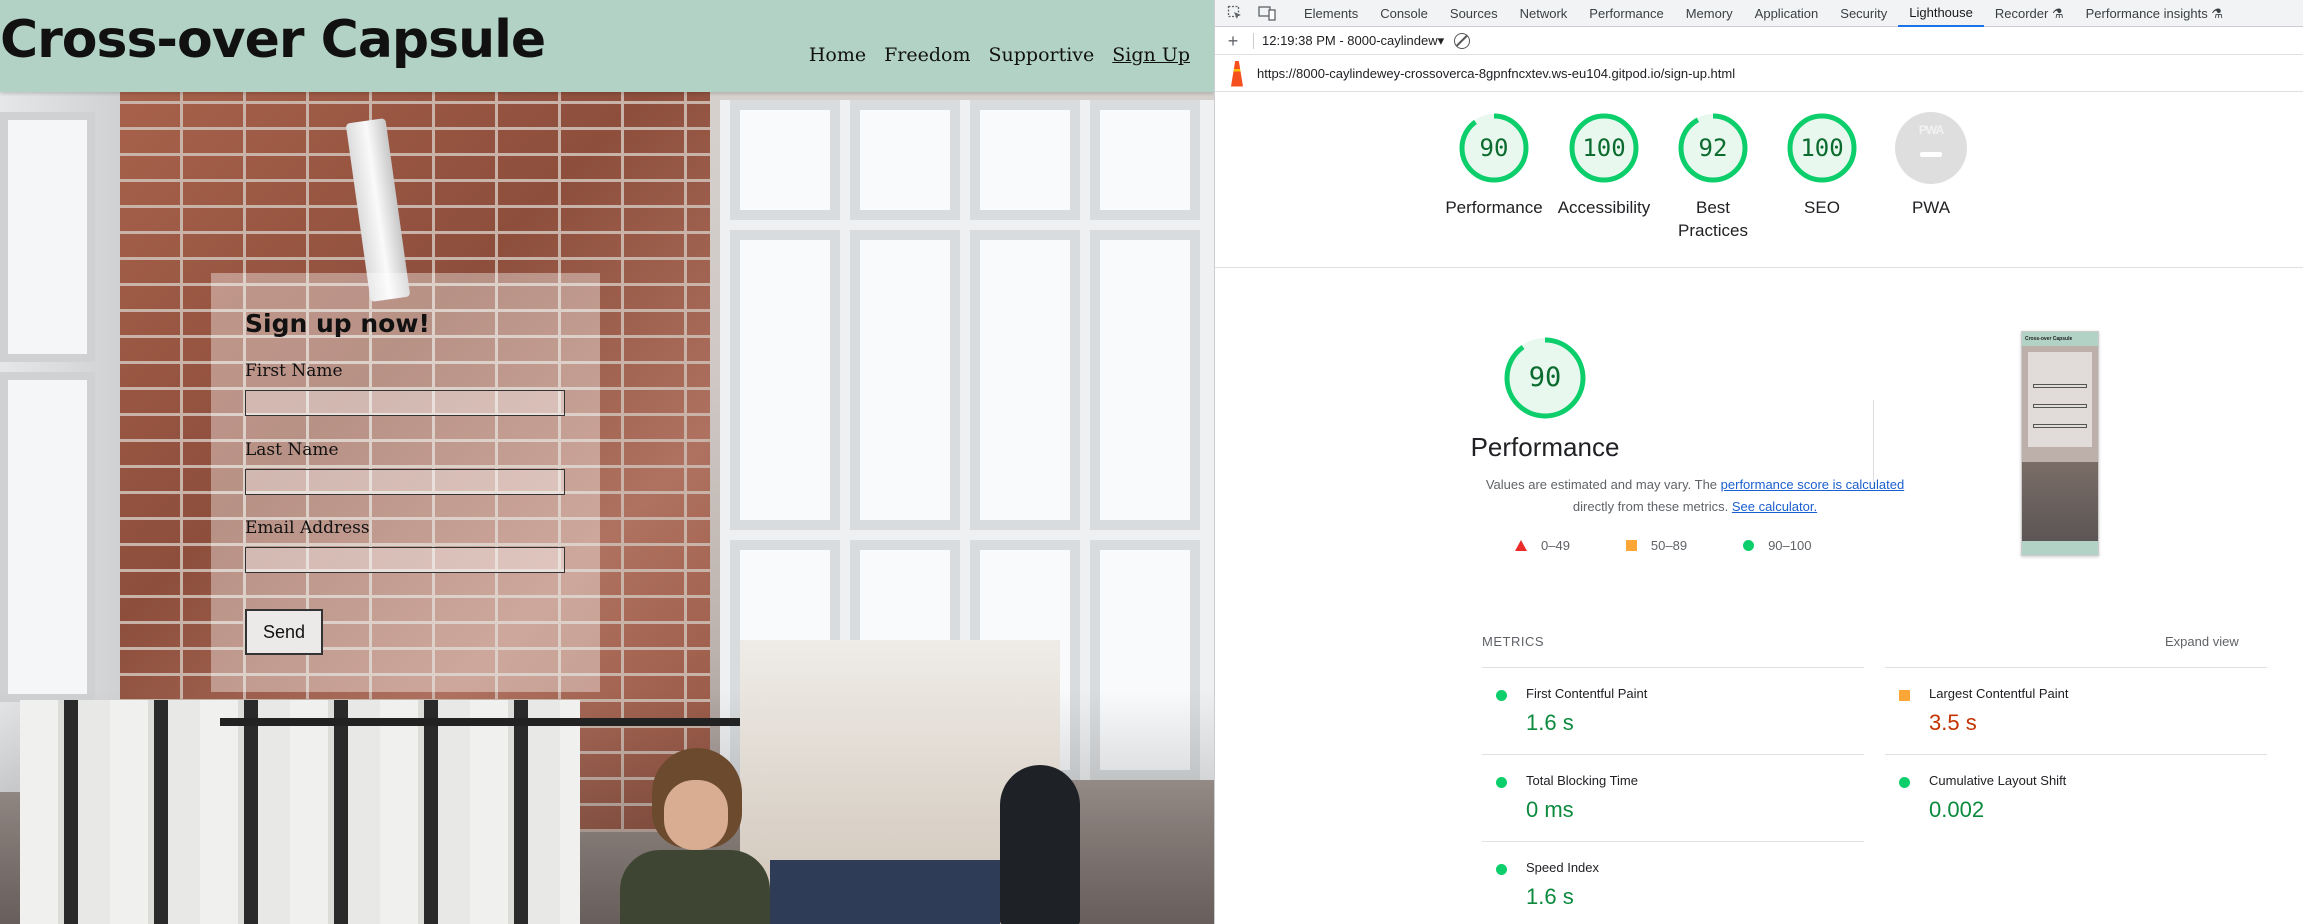 The width and height of the screenshot is (2303, 924). I want to click on pwa-badge-text: PWA, so click(1931, 130).